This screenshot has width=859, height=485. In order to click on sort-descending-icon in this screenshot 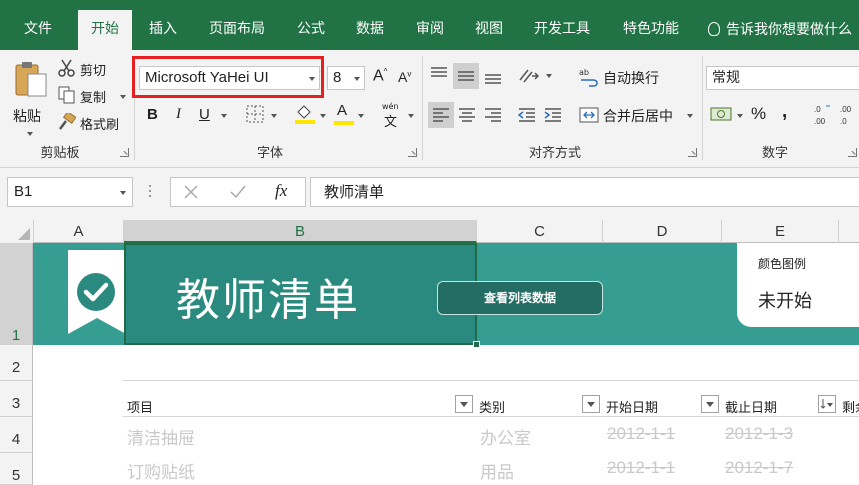, I will do `click(826, 404)`.